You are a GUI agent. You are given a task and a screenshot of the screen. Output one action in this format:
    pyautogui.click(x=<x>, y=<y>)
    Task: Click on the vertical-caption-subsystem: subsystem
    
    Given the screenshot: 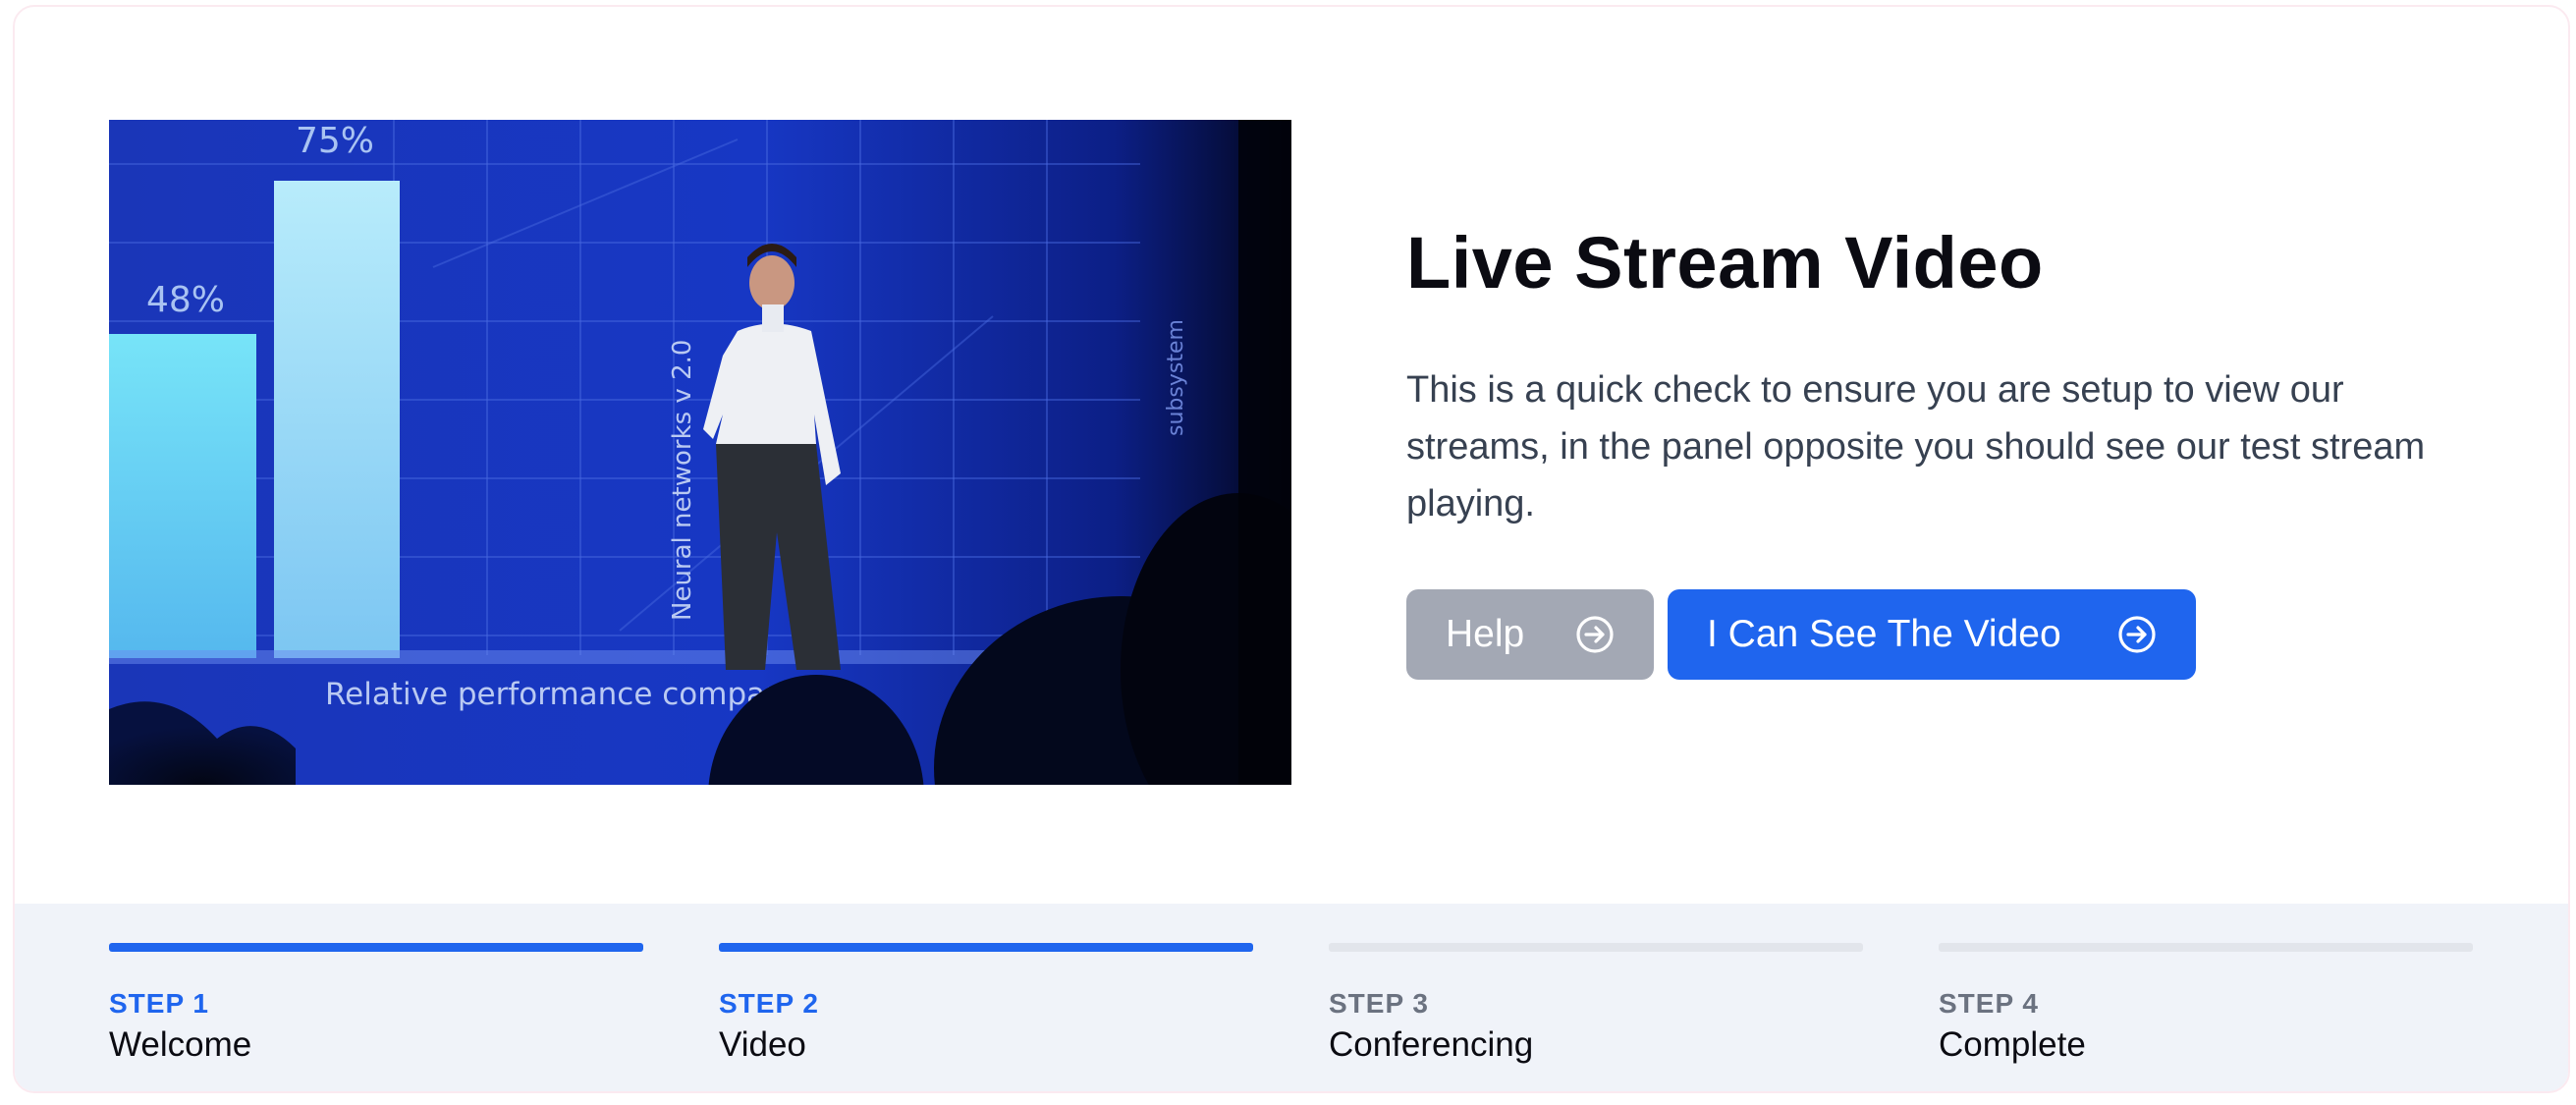 What is the action you would take?
    pyautogui.click(x=1176, y=377)
    